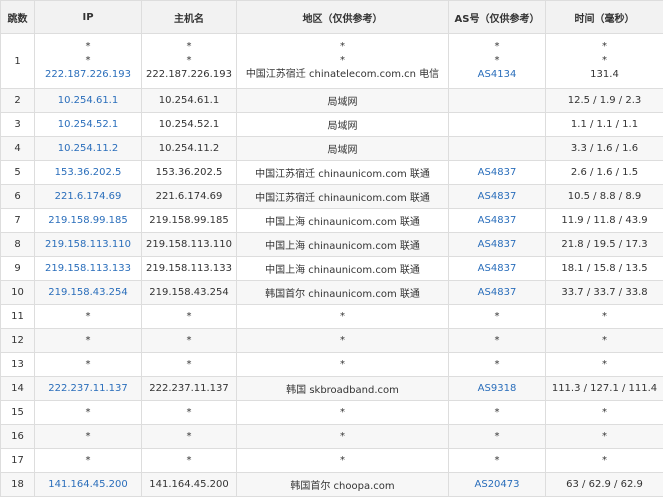  What do you see at coordinates (189, 268) in the screenshot?
I see `host-cell: 219.158.113.133` at bounding box center [189, 268].